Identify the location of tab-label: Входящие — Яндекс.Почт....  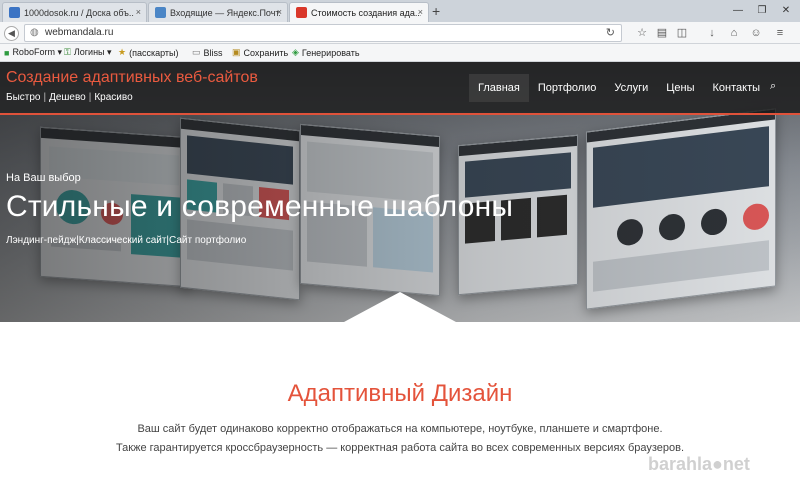
(225, 12).